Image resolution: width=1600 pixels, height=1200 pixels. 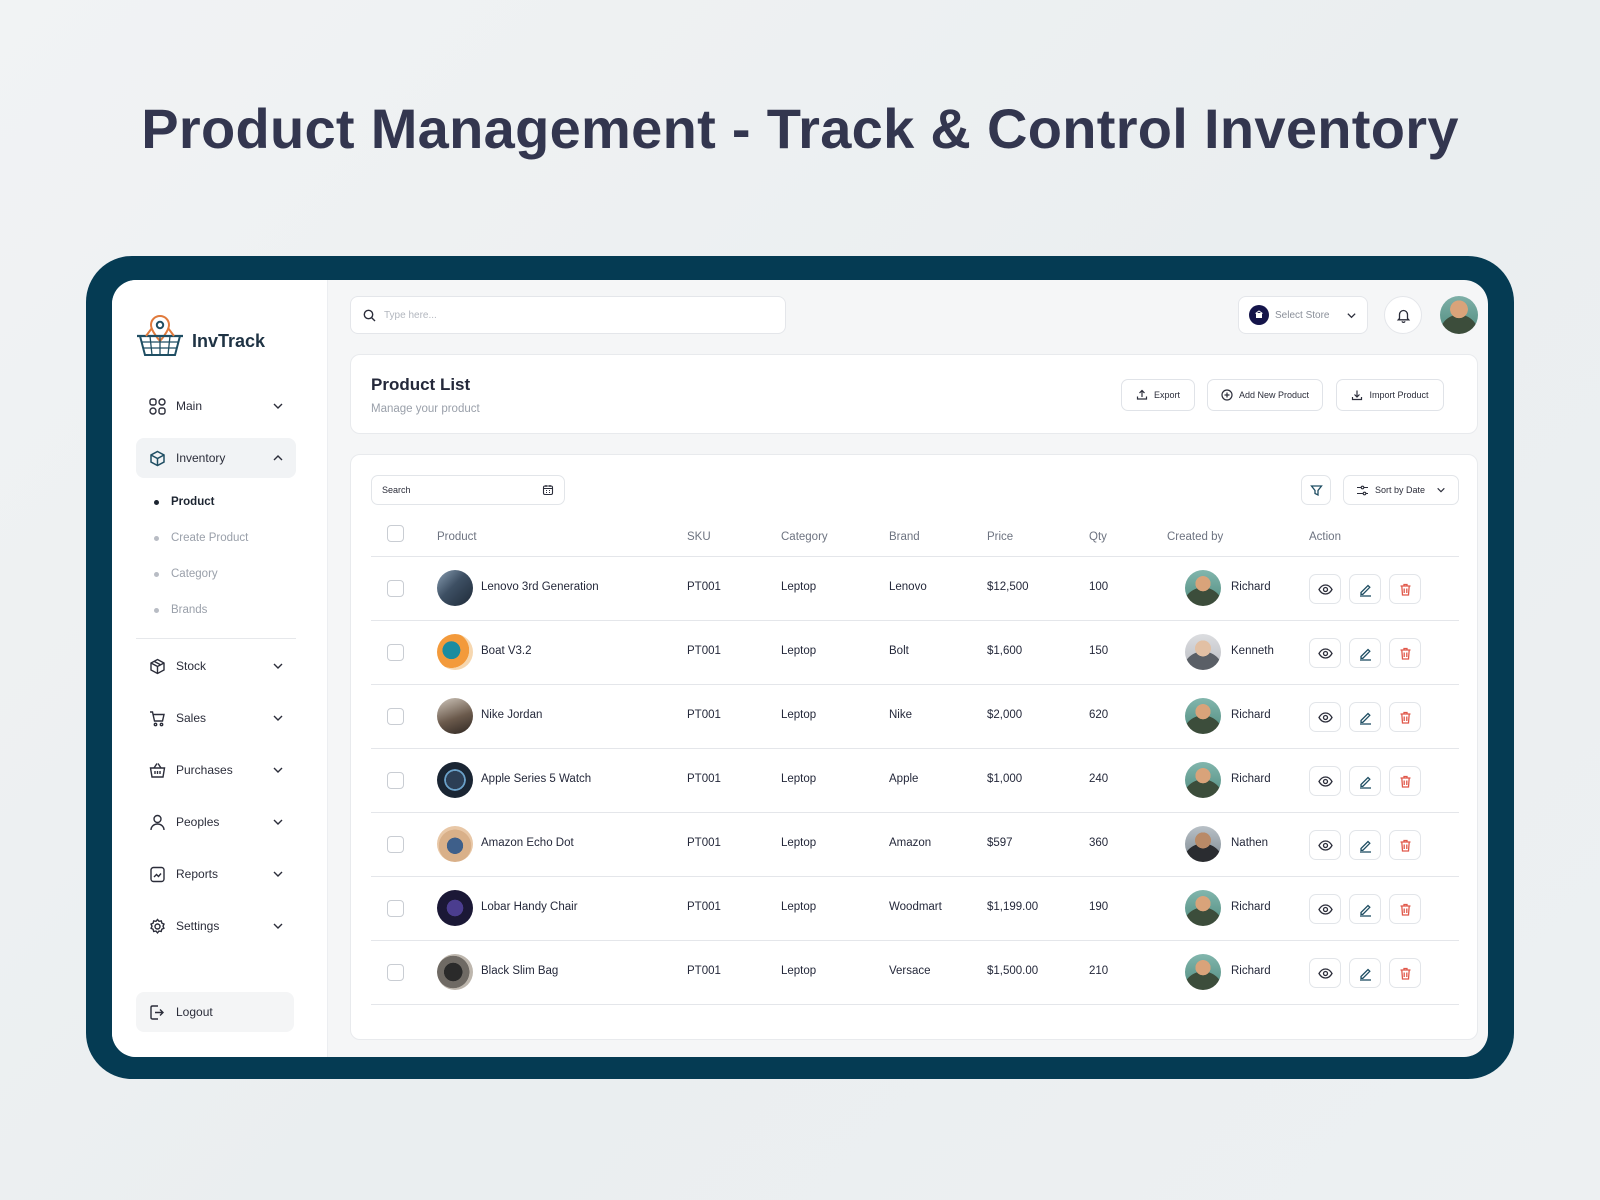 I want to click on sub-item-brands: Brands, so click(x=180, y=610).